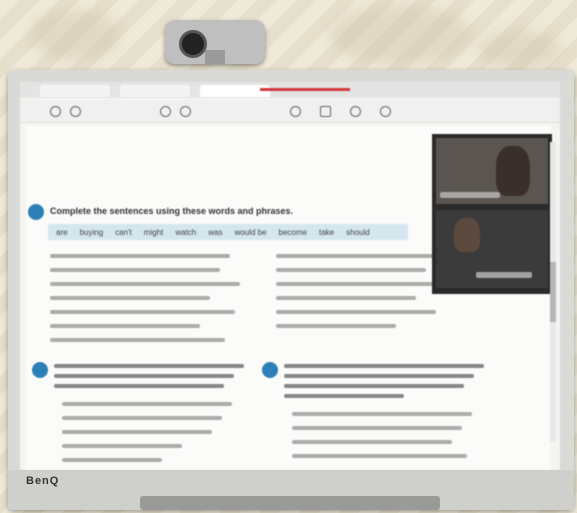  I want to click on browser-tab-active, so click(235, 91).